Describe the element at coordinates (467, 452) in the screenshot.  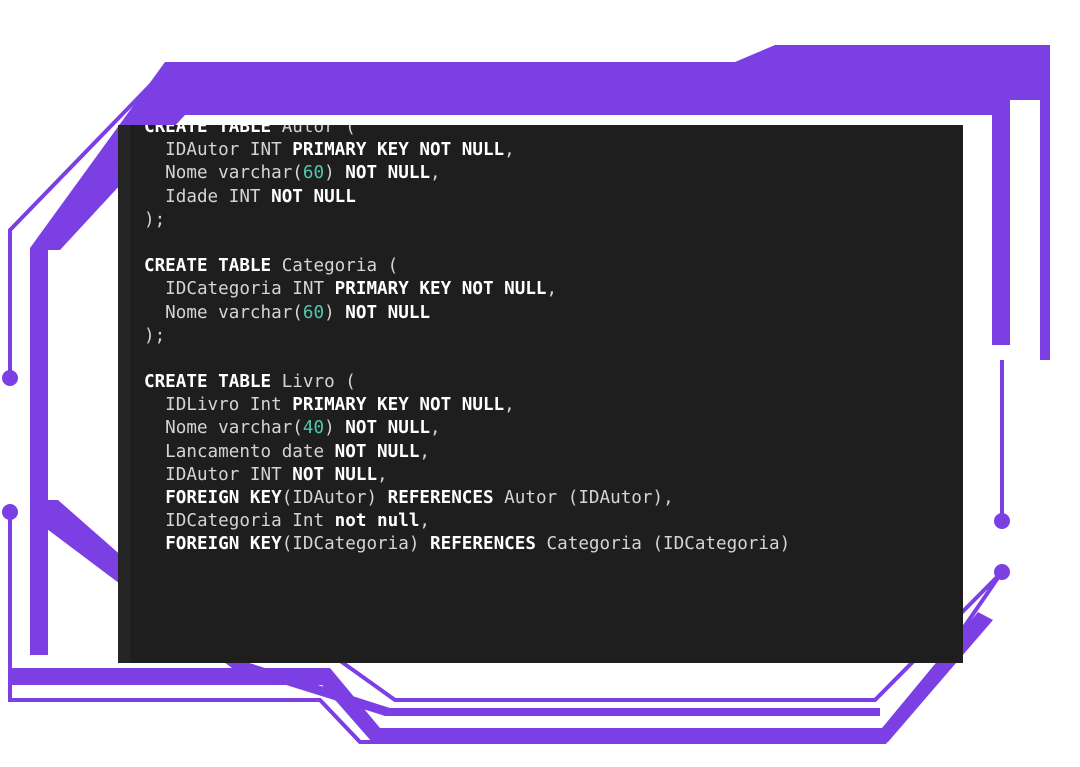
I see `code-line: Lancamento date NOT NULL,` at that location.